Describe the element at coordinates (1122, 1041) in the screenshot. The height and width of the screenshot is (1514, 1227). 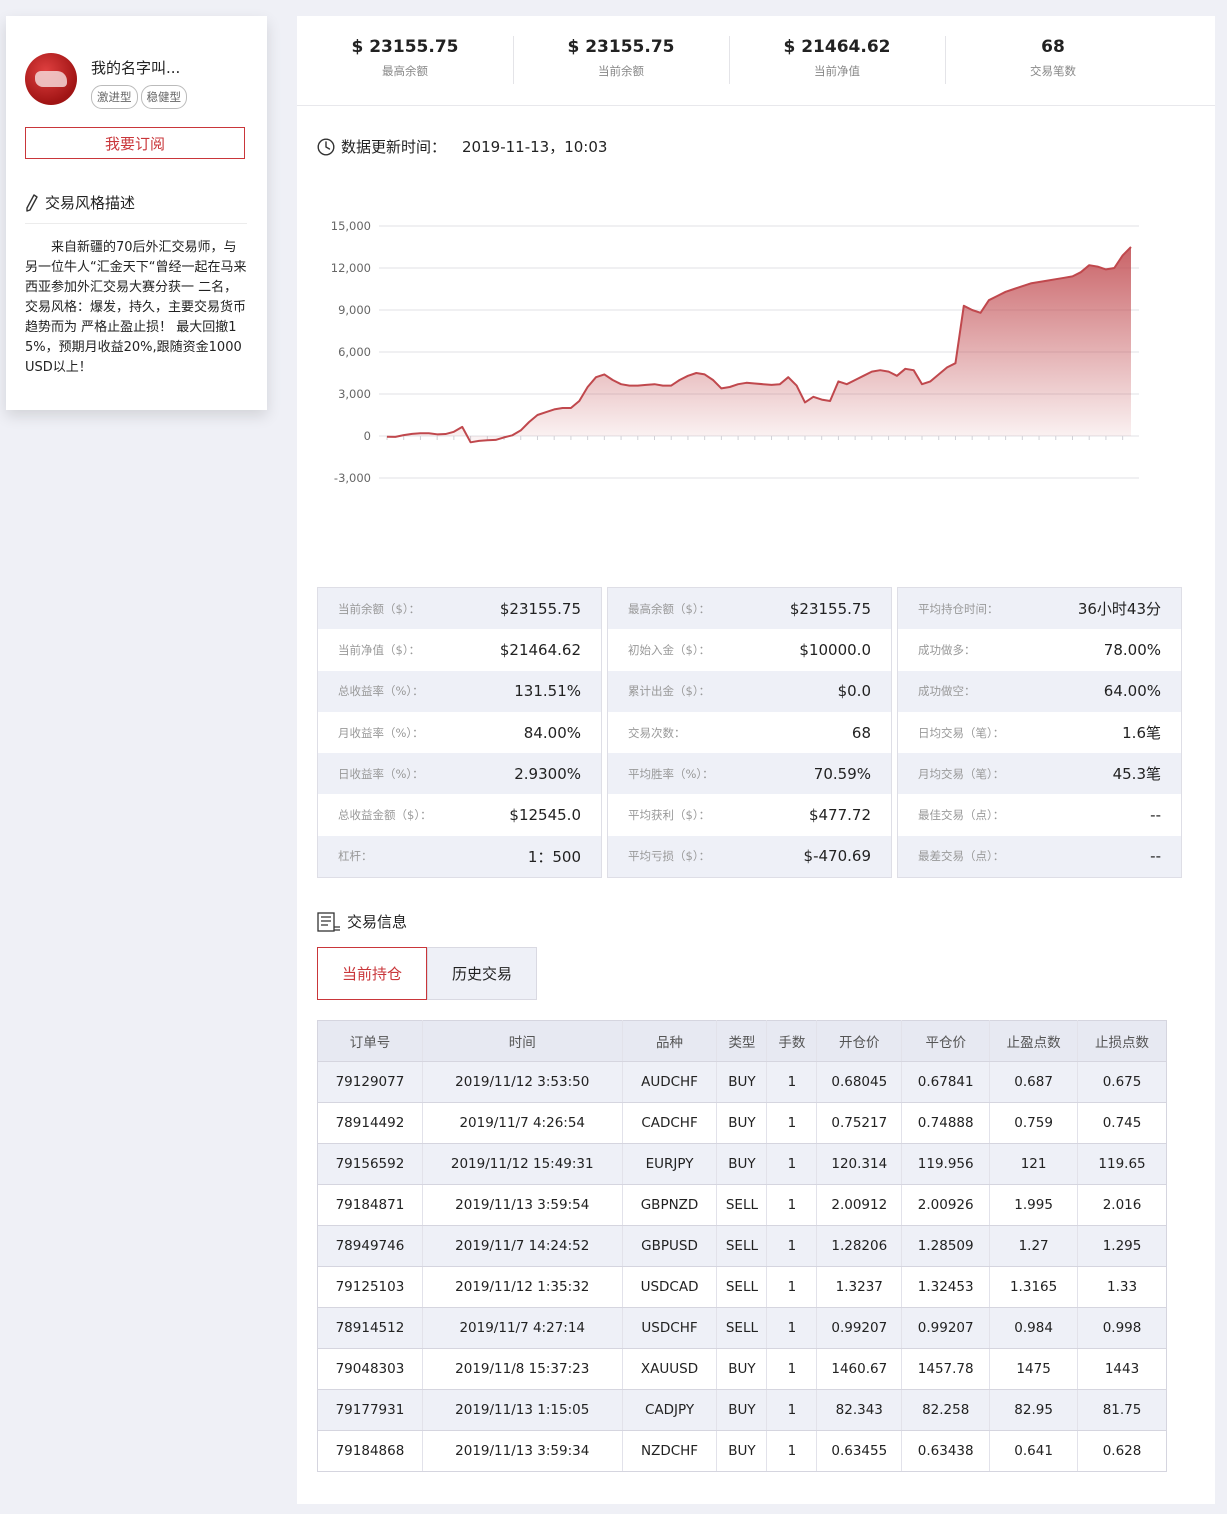
I see `column-header: 止损点数` at that location.